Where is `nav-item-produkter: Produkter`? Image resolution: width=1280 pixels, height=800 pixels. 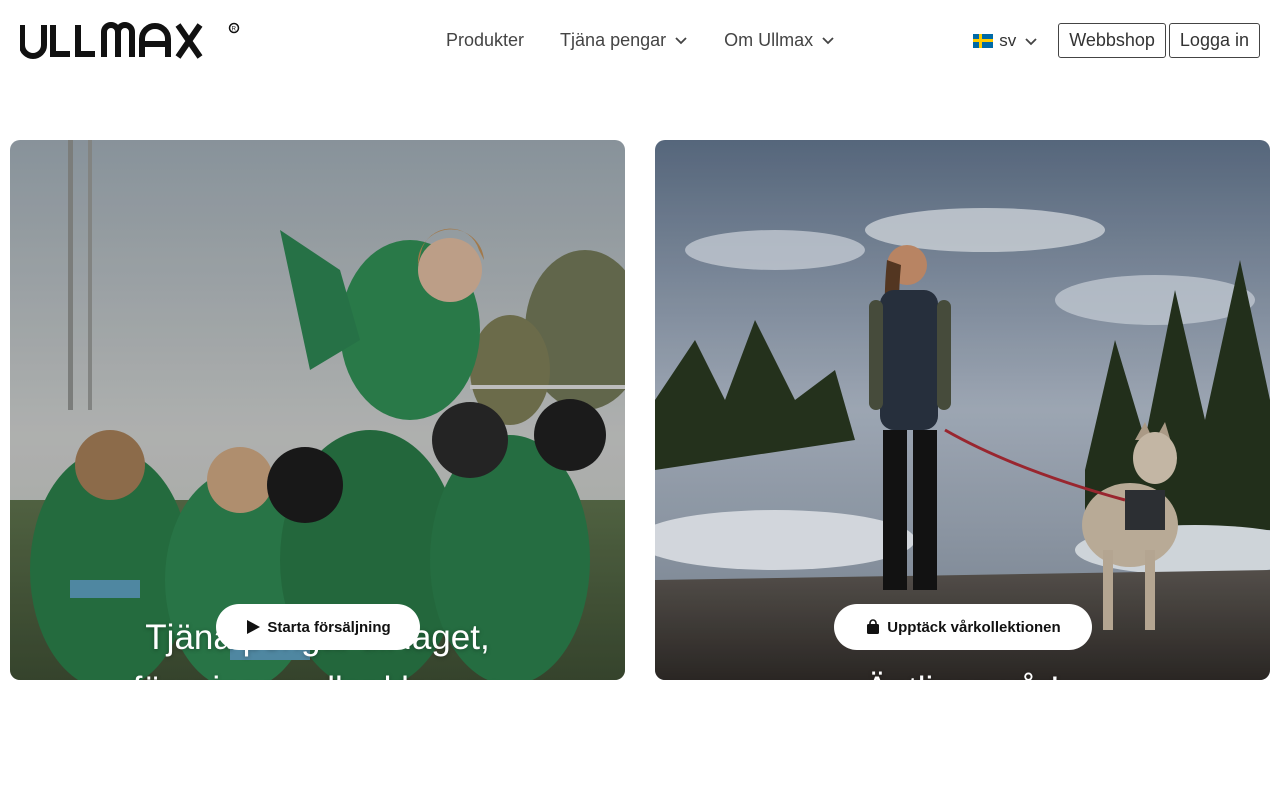
nav-item-produkter: Produkter is located at coordinates (485, 40).